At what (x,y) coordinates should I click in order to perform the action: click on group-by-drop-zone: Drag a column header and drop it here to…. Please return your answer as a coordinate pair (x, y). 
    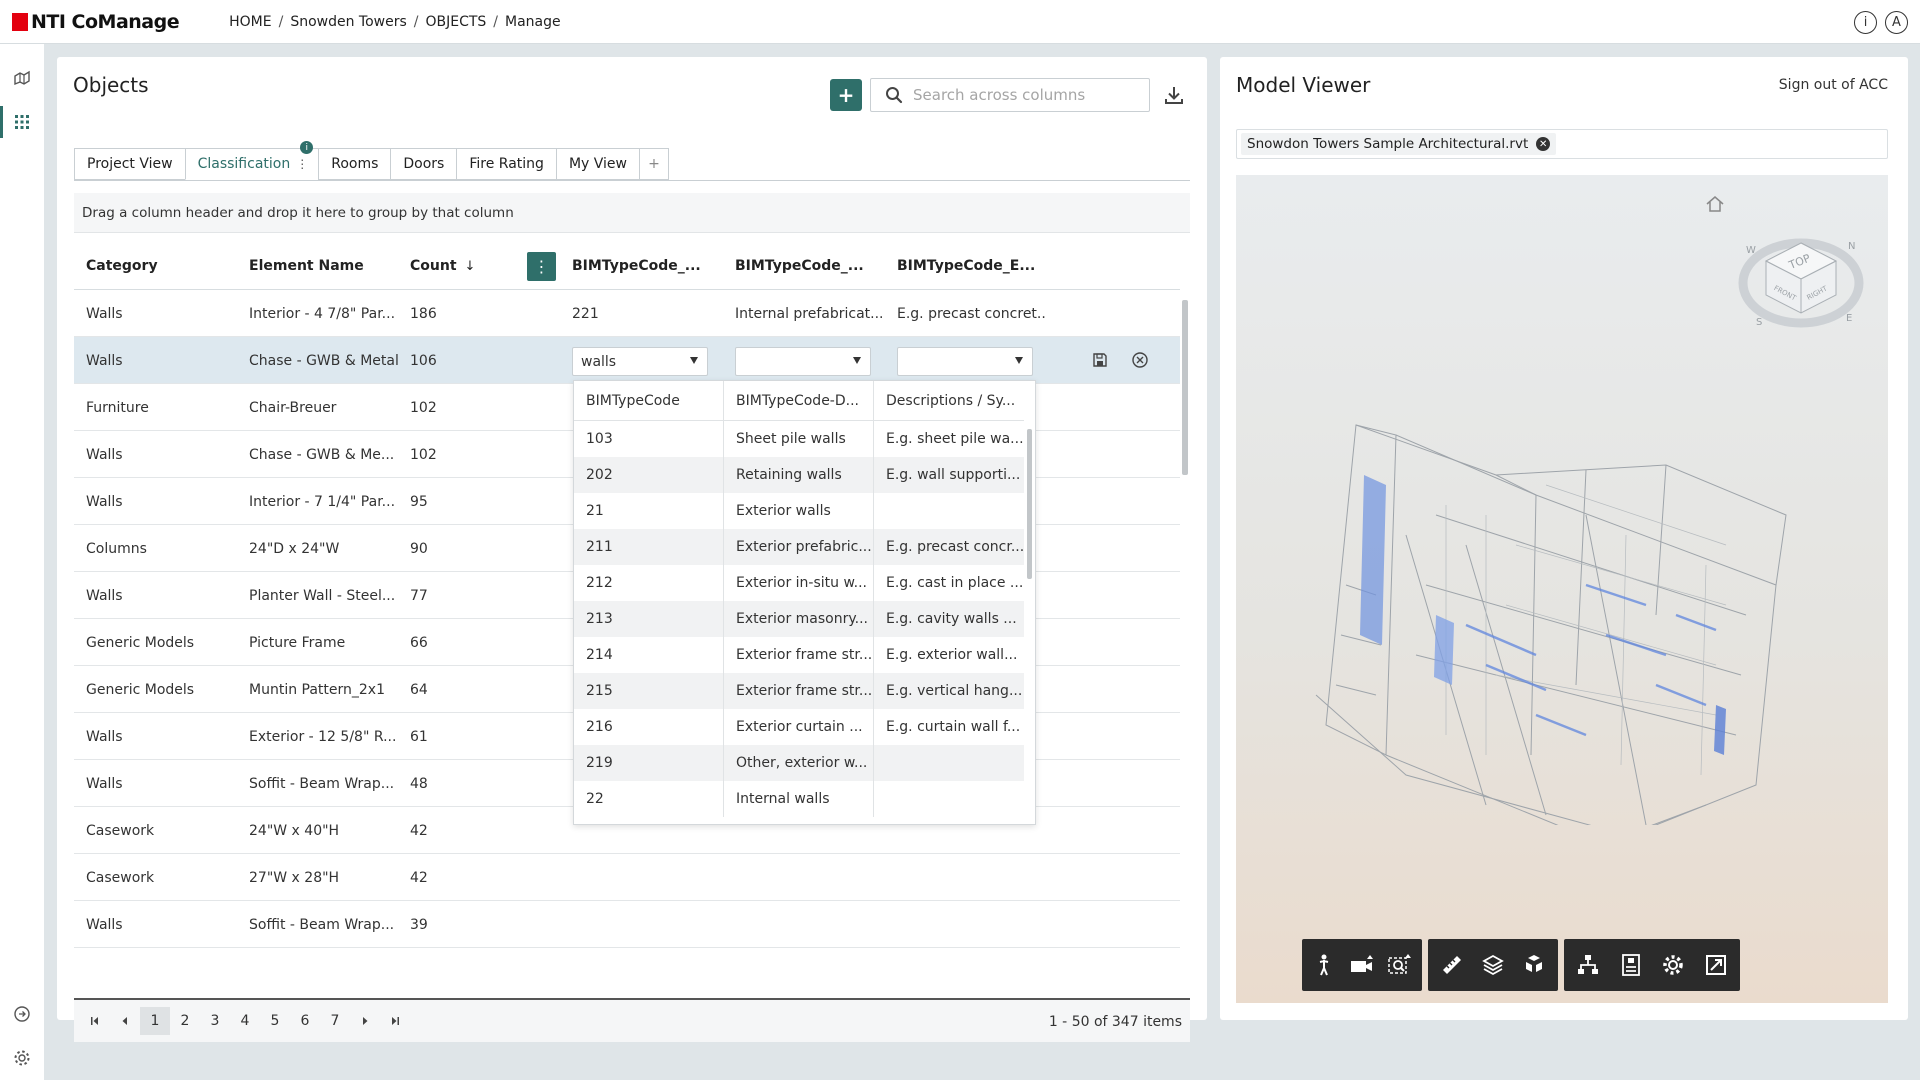
    Looking at the image, I should click on (632, 213).